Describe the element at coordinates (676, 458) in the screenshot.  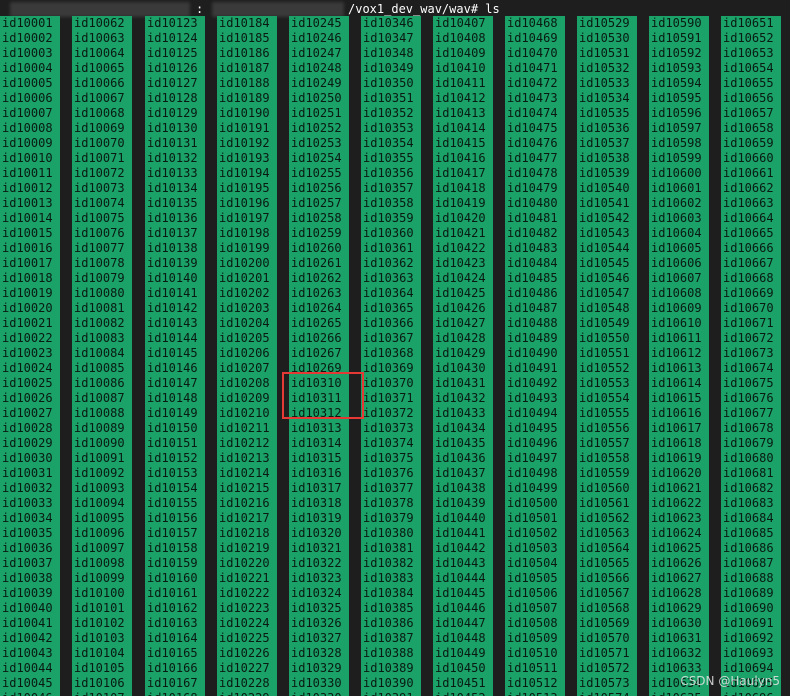
I see `ls-entry: id10619` at that location.